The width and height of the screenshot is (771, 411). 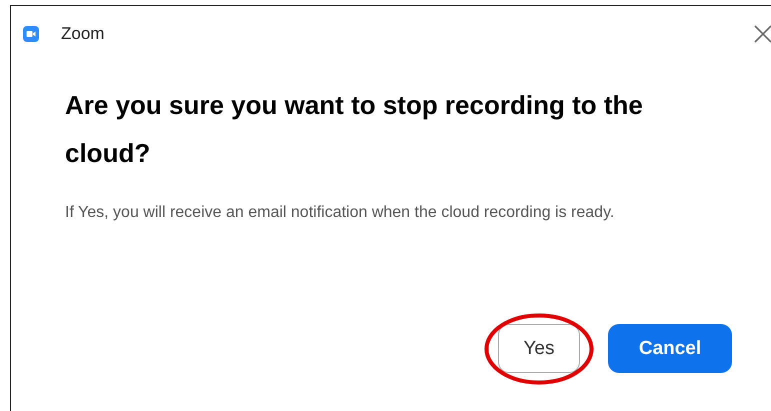 What do you see at coordinates (354, 129) in the screenshot?
I see `dialog-heading: Are you sure you want to stop recording to the cloud?` at bounding box center [354, 129].